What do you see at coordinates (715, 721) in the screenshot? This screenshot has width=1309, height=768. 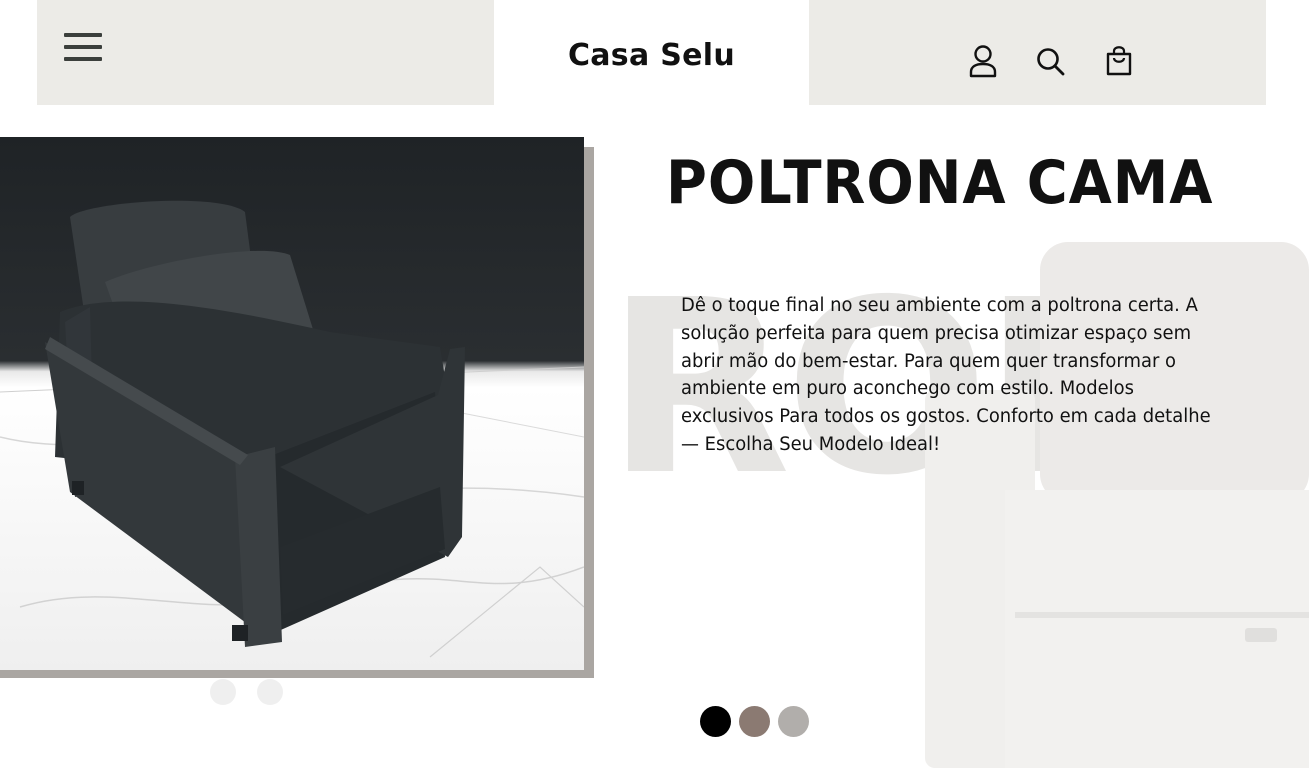 I see `color-swatch-black` at bounding box center [715, 721].